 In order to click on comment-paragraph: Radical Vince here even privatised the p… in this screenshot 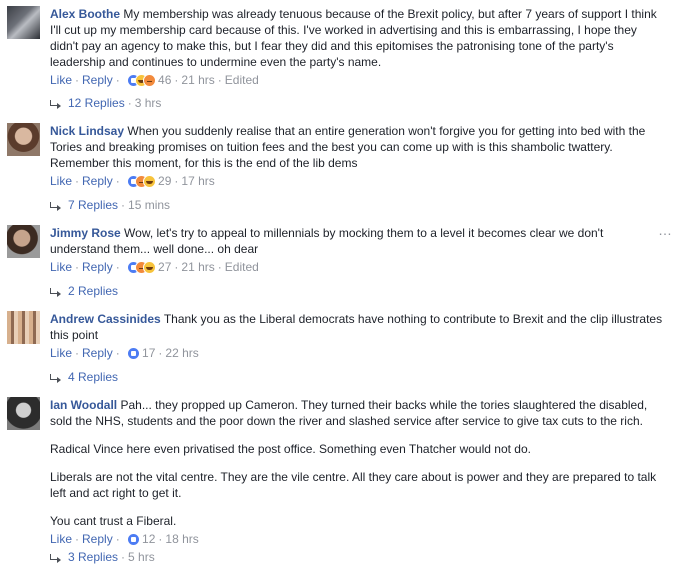, I will do `click(290, 449)`.